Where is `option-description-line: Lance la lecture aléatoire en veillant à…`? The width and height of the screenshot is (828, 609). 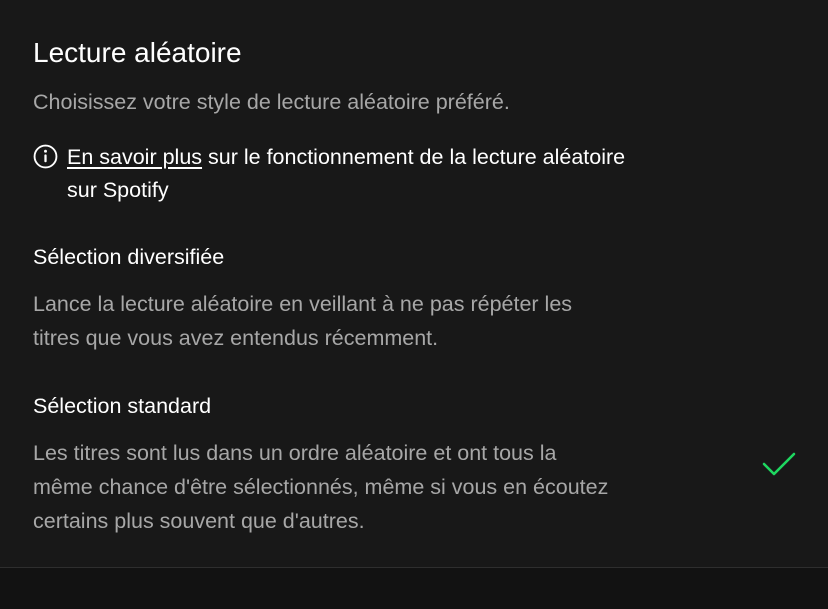 option-description-line: Lance la lecture aléatoire en veillant à… is located at coordinates (303, 304).